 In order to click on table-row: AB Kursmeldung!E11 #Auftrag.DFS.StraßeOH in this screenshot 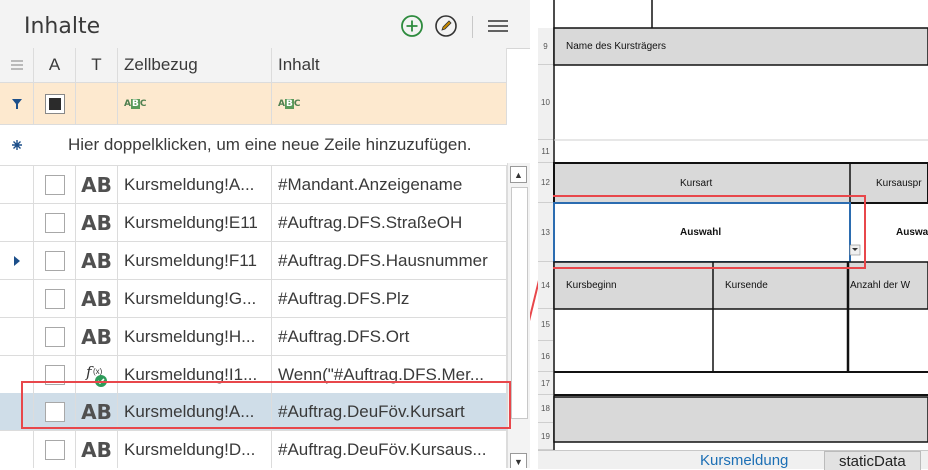, I will do `click(253, 223)`.